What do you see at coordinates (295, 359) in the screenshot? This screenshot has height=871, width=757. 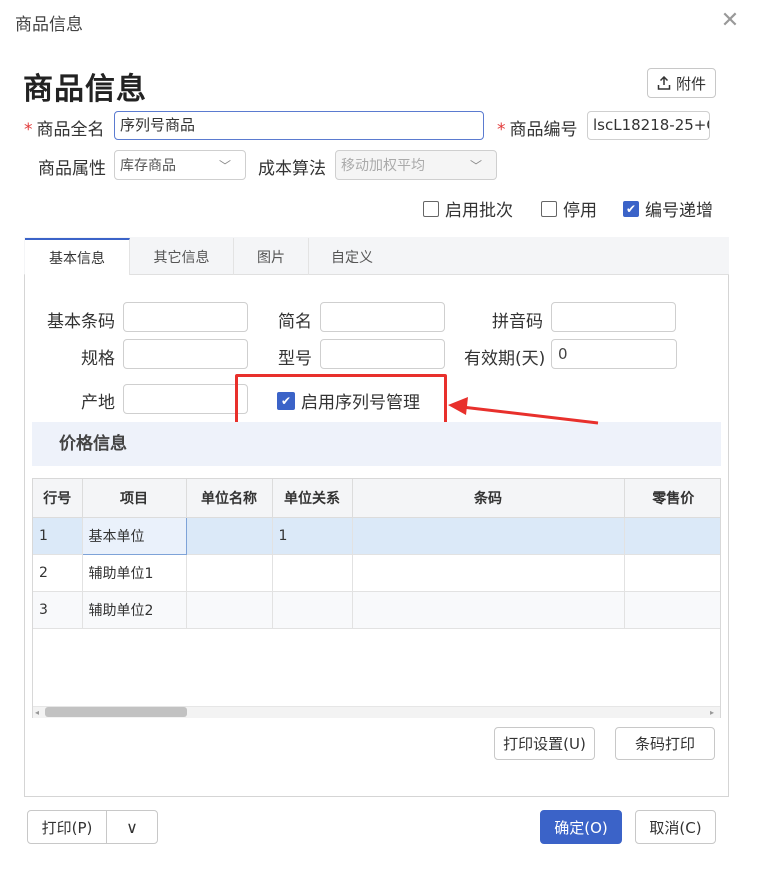 I see `model-label: 型号` at bounding box center [295, 359].